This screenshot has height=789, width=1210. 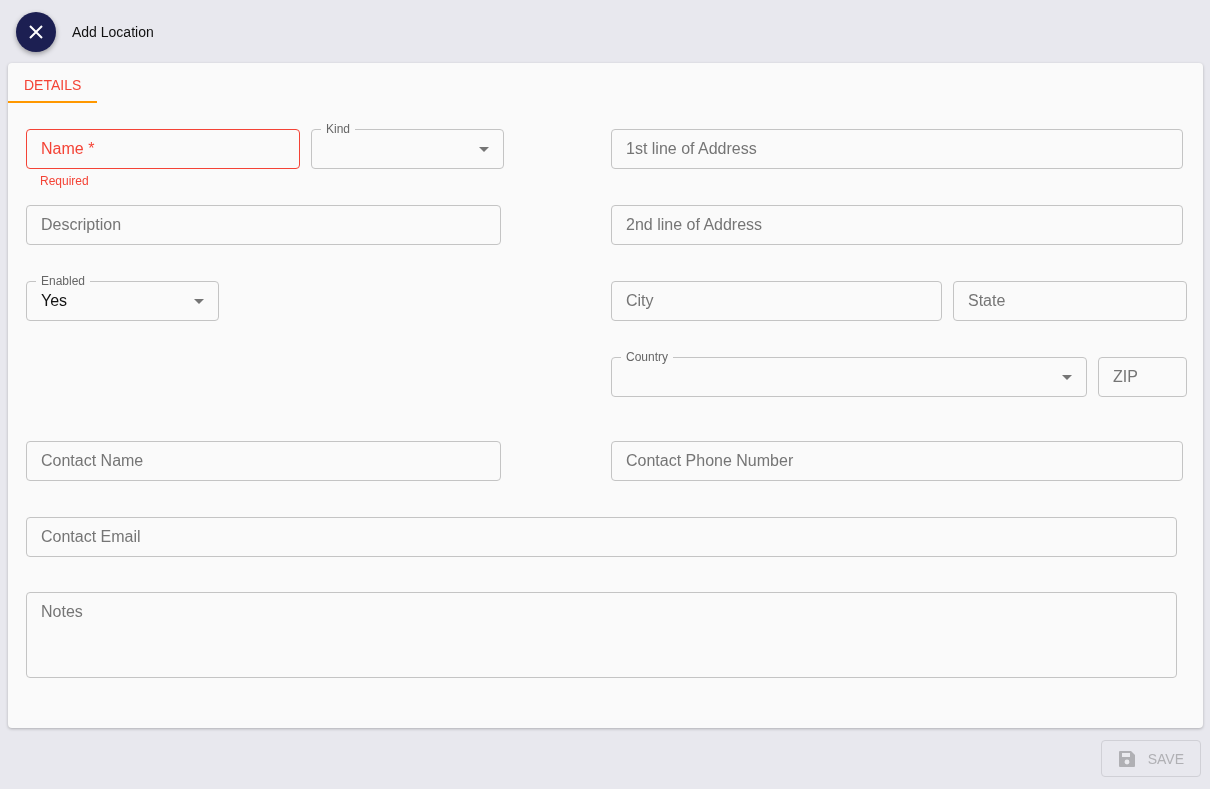 I want to click on field-label: Kind, so click(x=338, y=129).